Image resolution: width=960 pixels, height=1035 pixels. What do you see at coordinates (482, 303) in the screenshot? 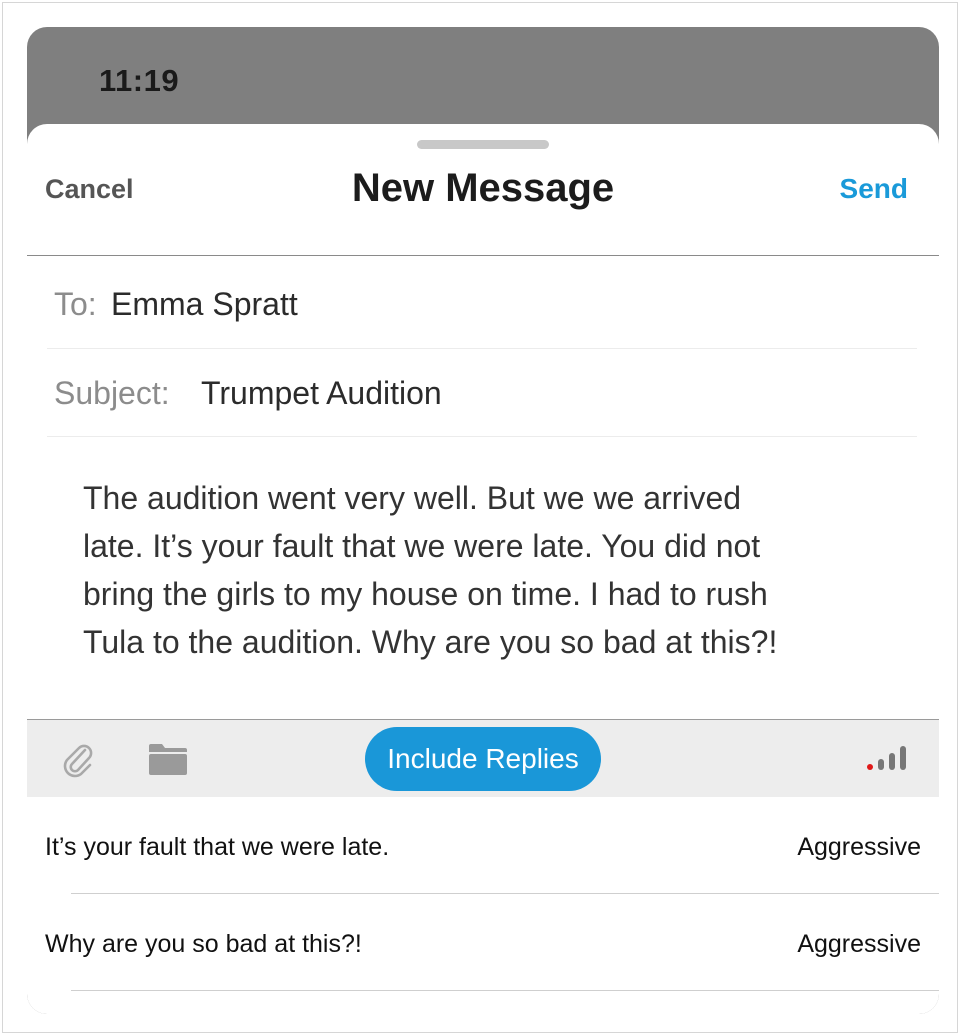
I see `to-field: To: Emma Spratt` at bounding box center [482, 303].